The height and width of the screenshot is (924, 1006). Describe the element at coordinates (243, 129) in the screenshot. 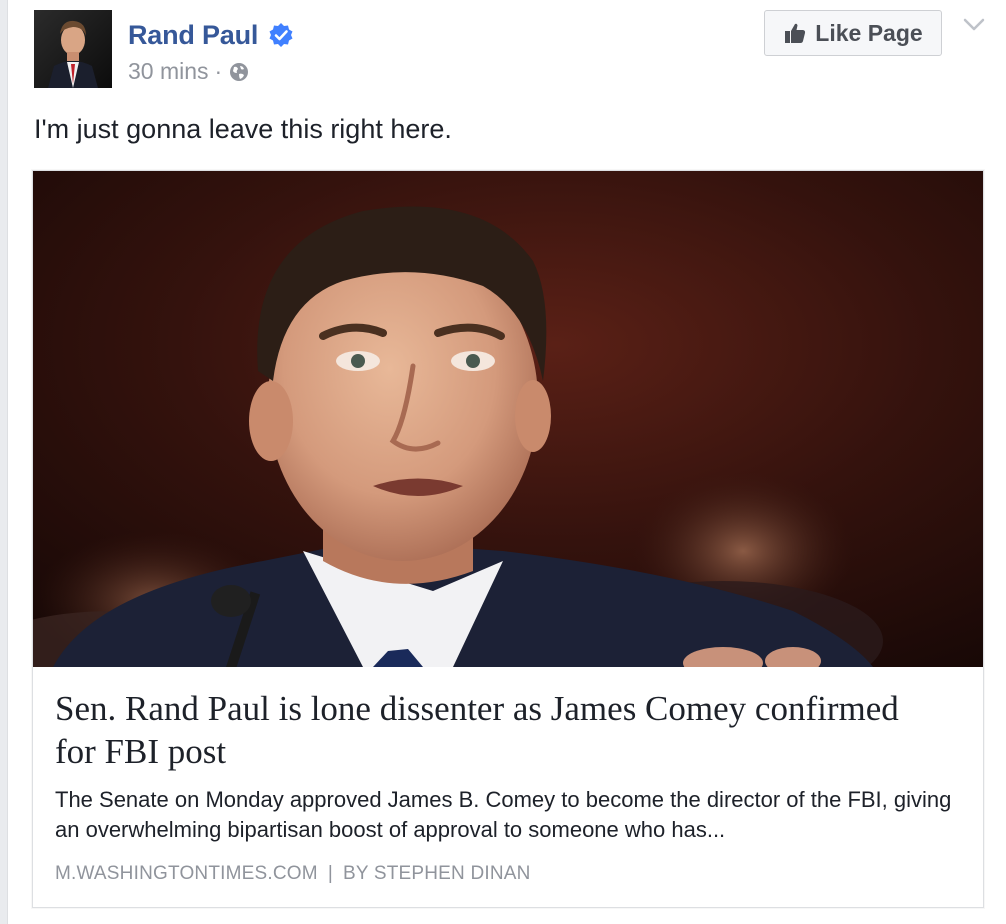

I see `post-text: I'm just gonna leave this right here.` at that location.